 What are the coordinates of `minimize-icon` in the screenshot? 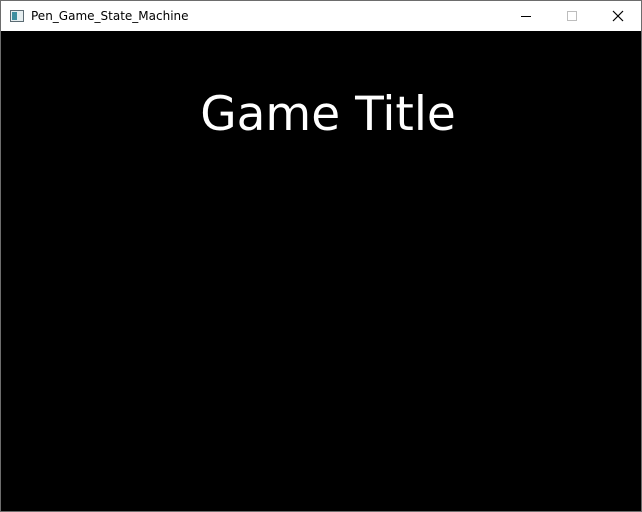 It's located at (526, 16).